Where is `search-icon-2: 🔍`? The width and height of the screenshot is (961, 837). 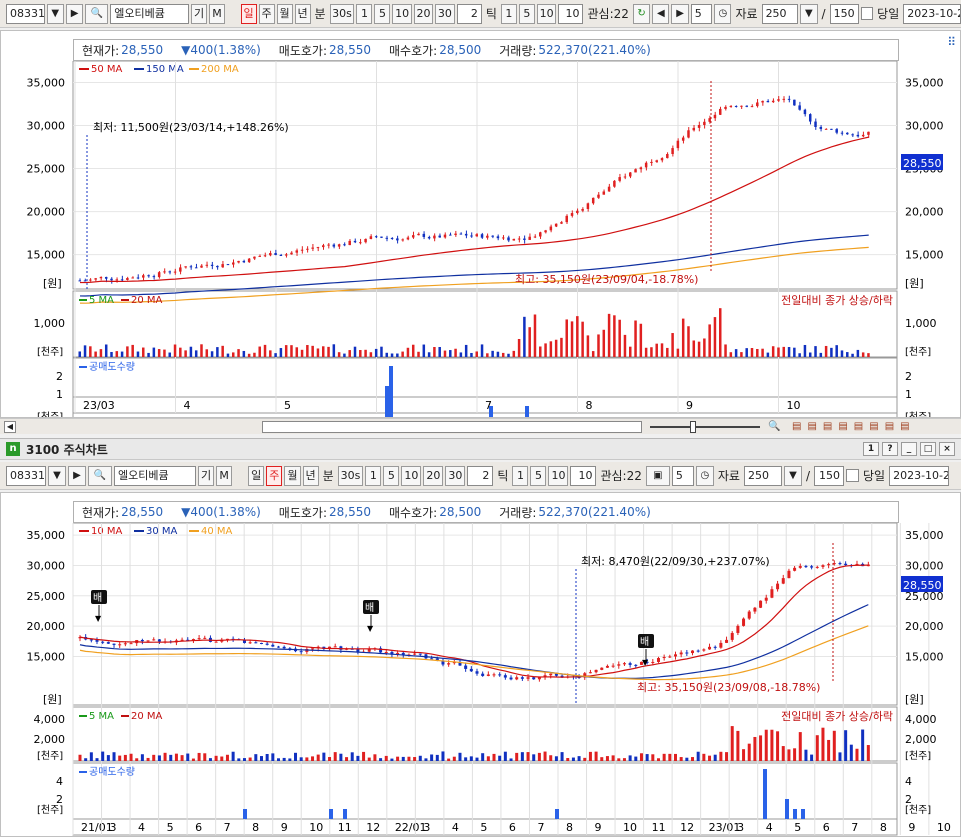
search-icon-2: 🔍 is located at coordinates (100, 475).